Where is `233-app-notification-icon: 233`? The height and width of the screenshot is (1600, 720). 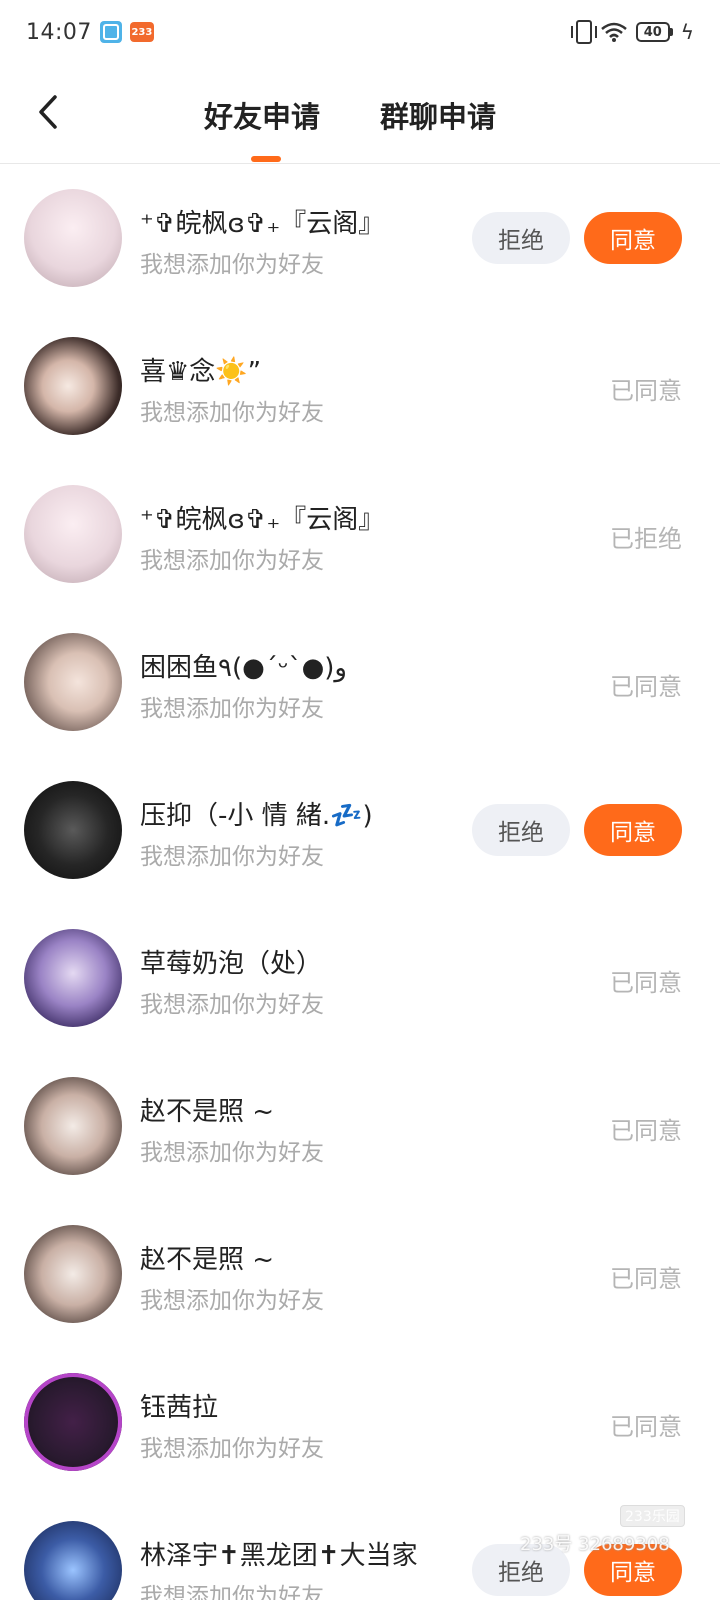
233-app-notification-icon: 233 is located at coordinates (141, 32).